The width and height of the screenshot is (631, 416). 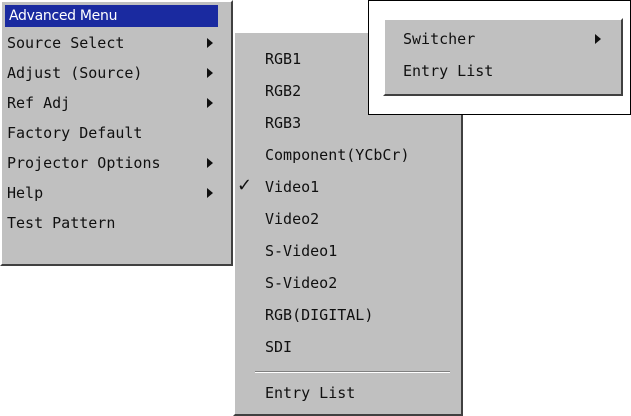 I want to click on menu-item-label: Ref Adj, so click(x=39, y=103).